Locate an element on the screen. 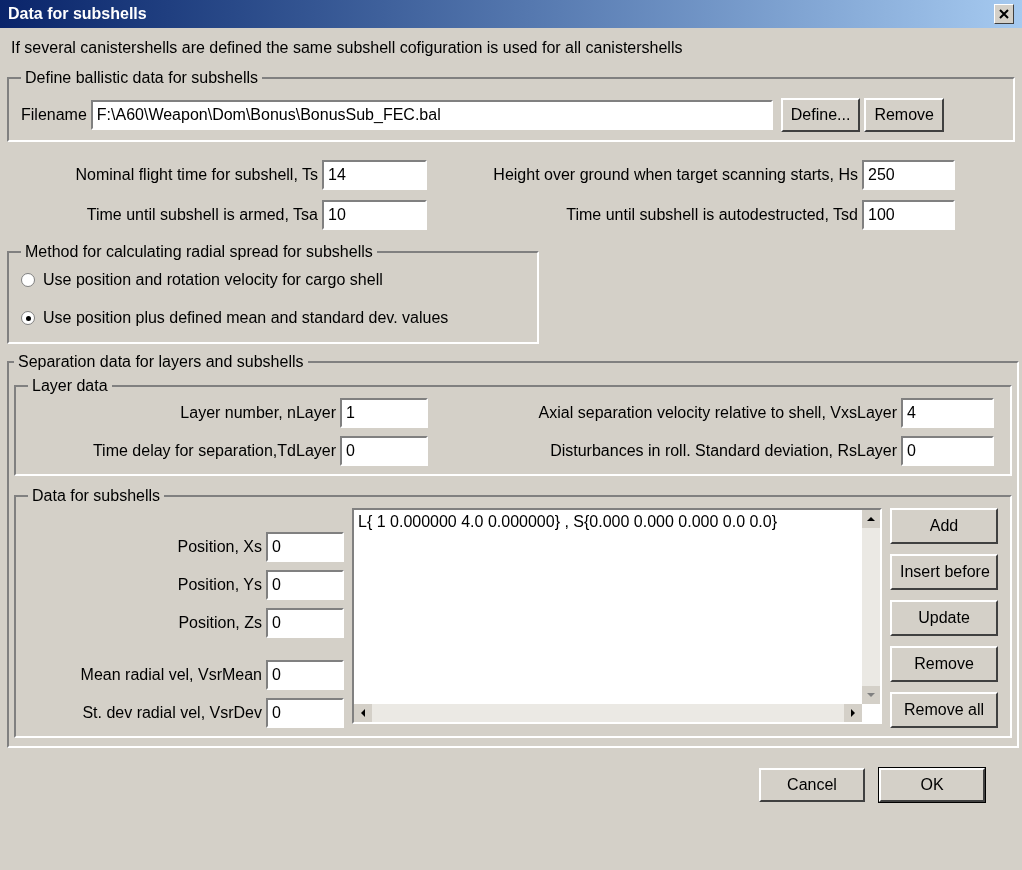 The width and height of the screenshot is (1022, 870). scroll-left-icon is located at coordinates (363, 713).